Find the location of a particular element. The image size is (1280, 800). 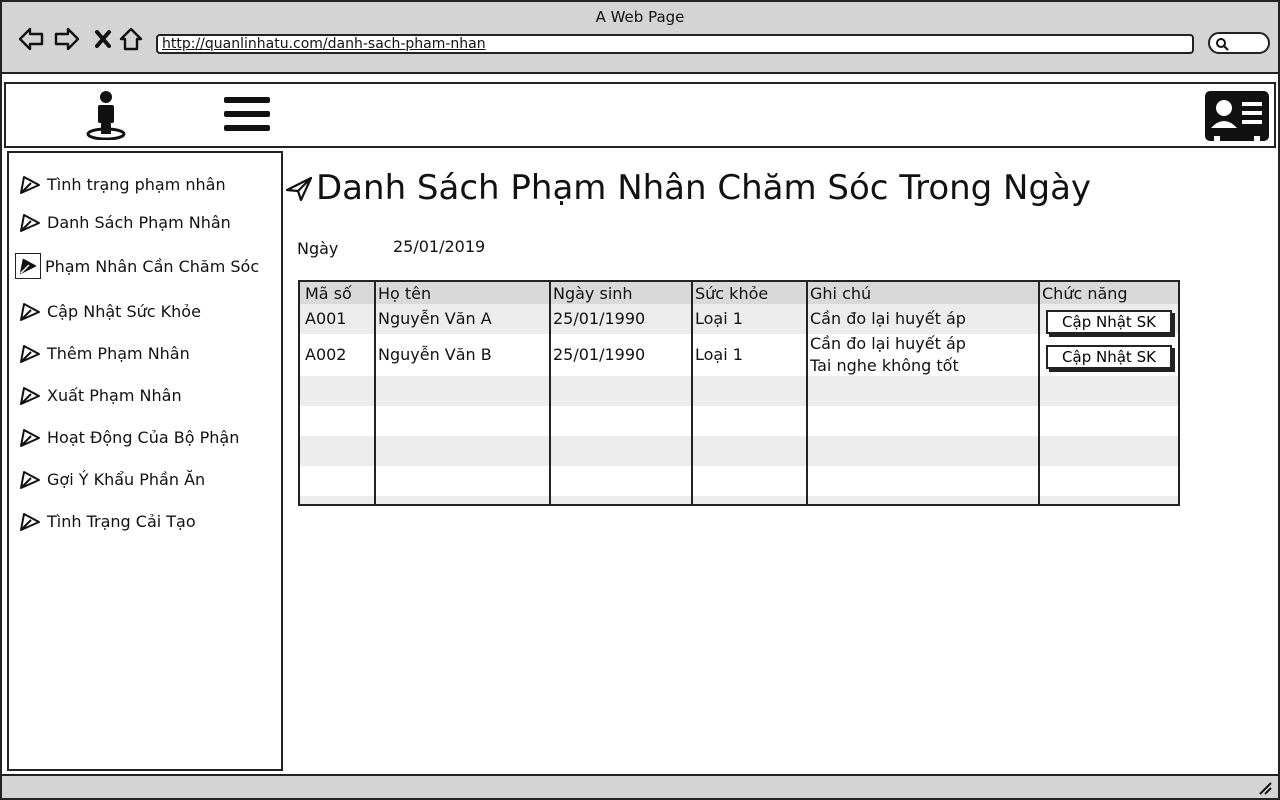

sidebar-item-label: Danh Sách Phạm Nhân is located at coordinates (139, 222).